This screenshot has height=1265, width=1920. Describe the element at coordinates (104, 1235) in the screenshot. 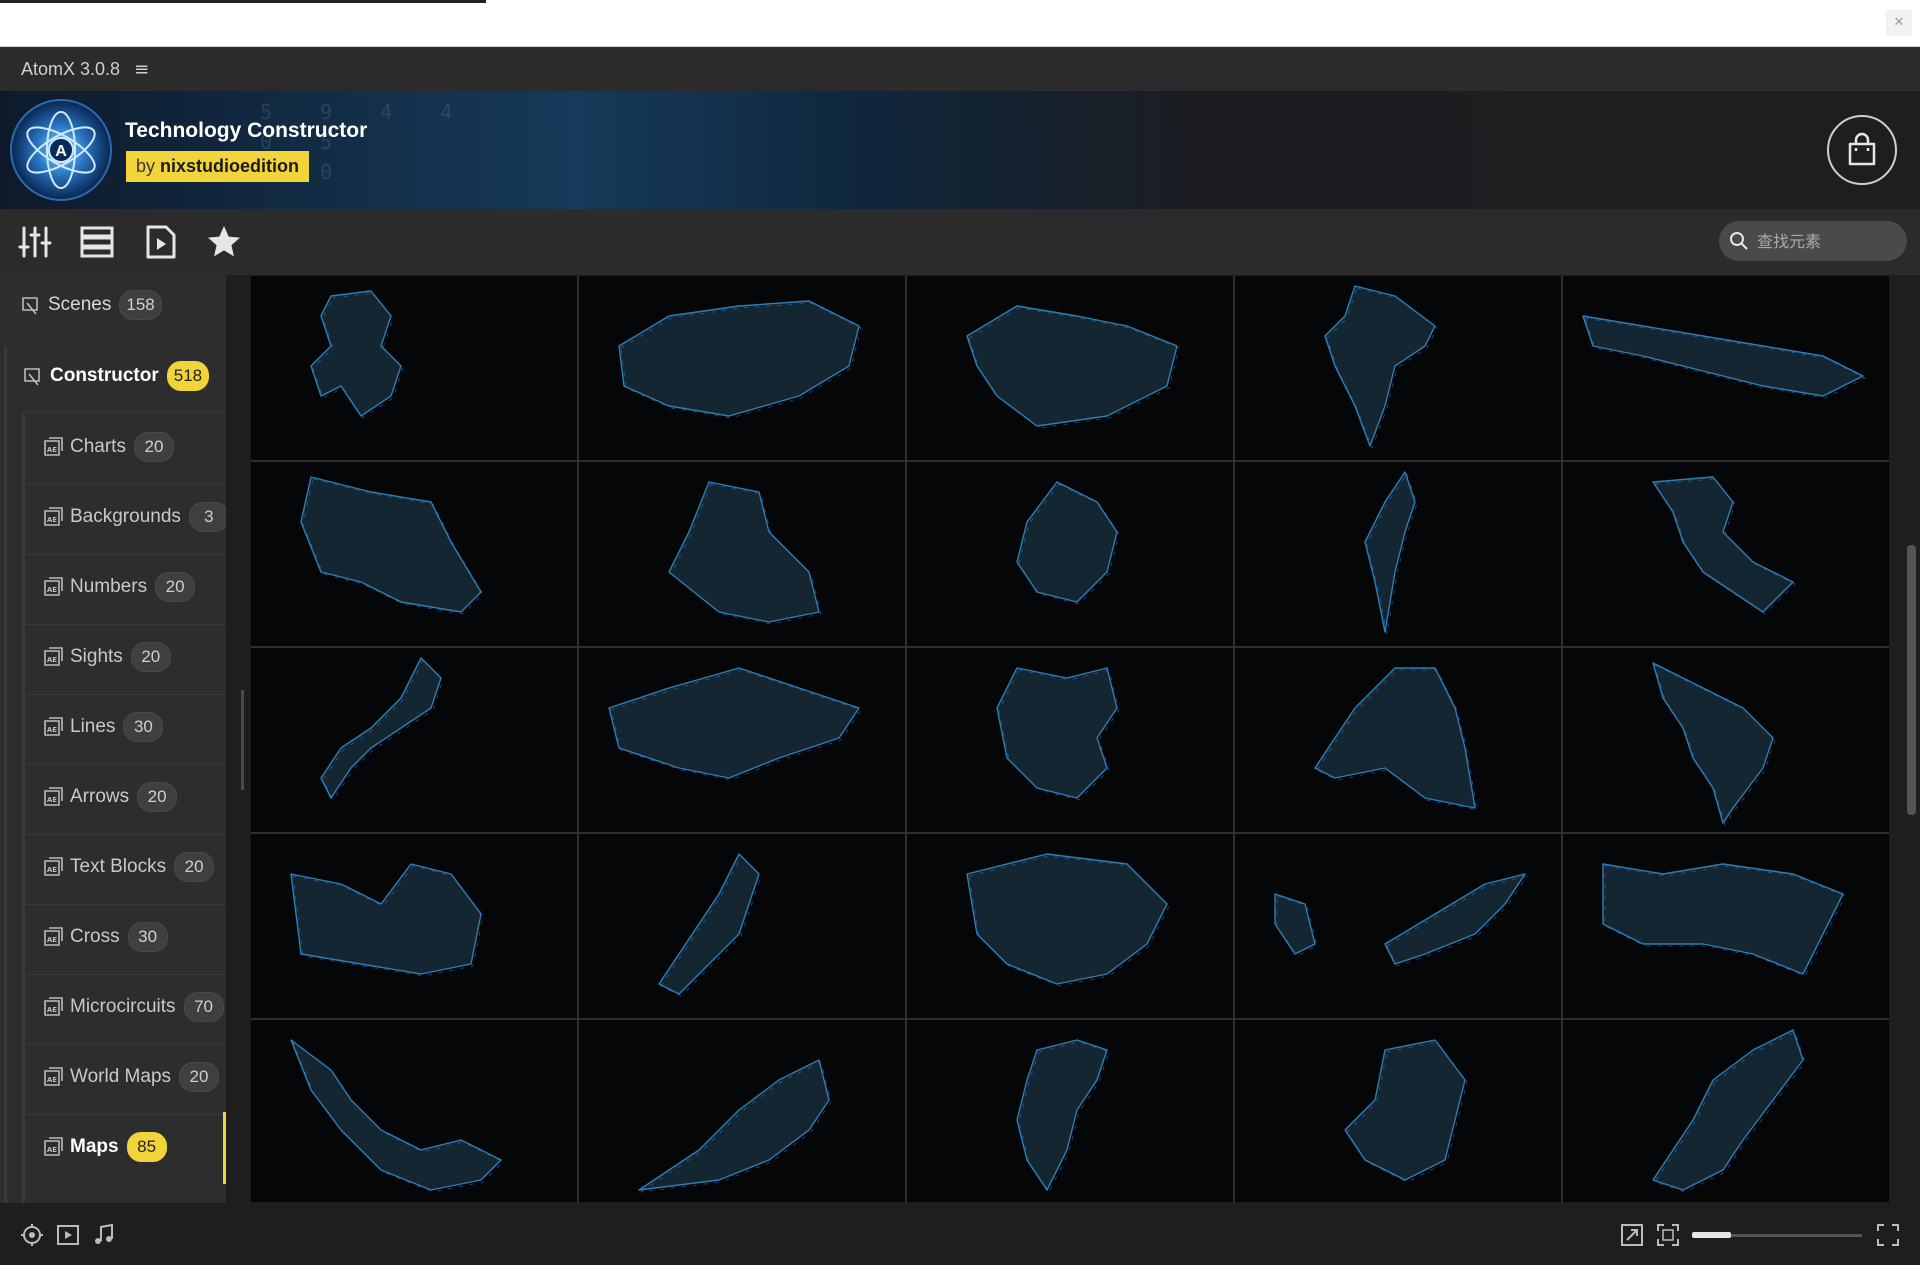

I see `music-note-icon` at that location.